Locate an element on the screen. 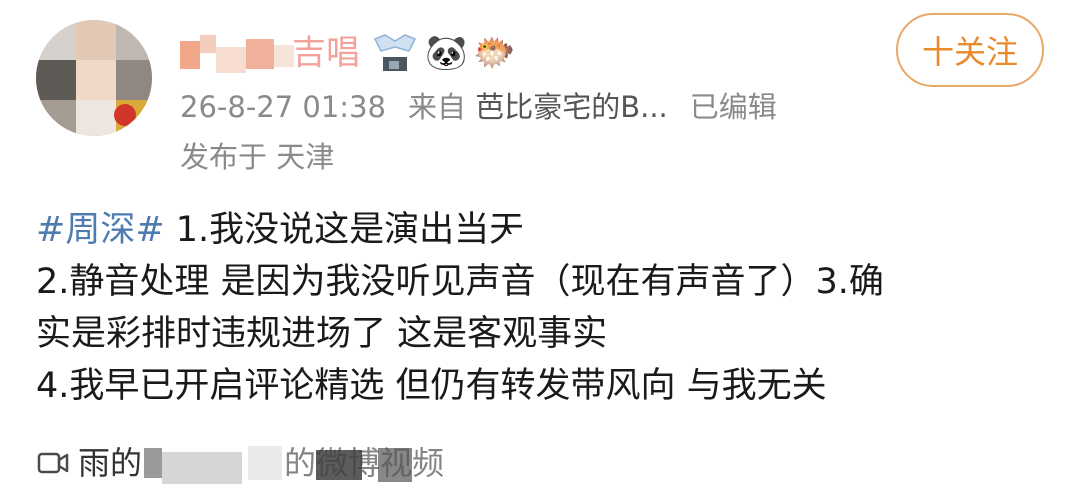 The image size is (1080, 488). author-name-row: 吉唱 🐼 🐡 is located at coordinates (348, 53).